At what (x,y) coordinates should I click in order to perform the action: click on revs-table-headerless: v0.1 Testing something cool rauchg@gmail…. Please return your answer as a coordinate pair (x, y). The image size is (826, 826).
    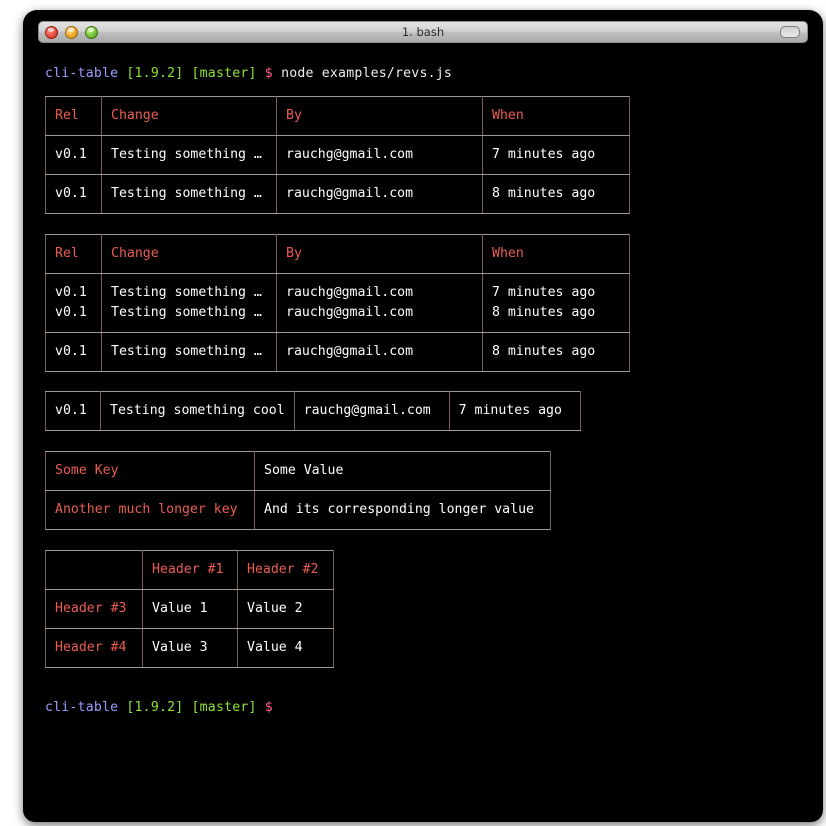
    Looking at the image, I should click on (313, 411).